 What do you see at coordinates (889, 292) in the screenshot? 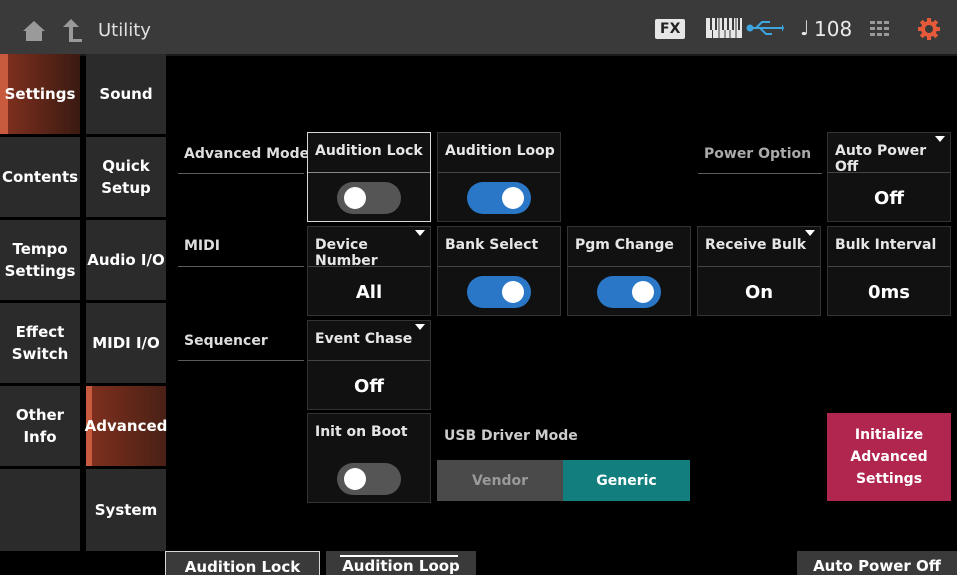
I see `bulk-interval-value: 0ms` at bounding box center [889, 292].